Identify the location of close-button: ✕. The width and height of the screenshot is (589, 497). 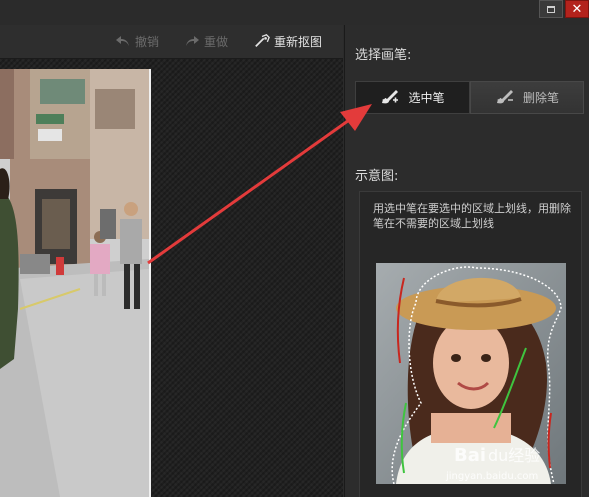
(577, 9).